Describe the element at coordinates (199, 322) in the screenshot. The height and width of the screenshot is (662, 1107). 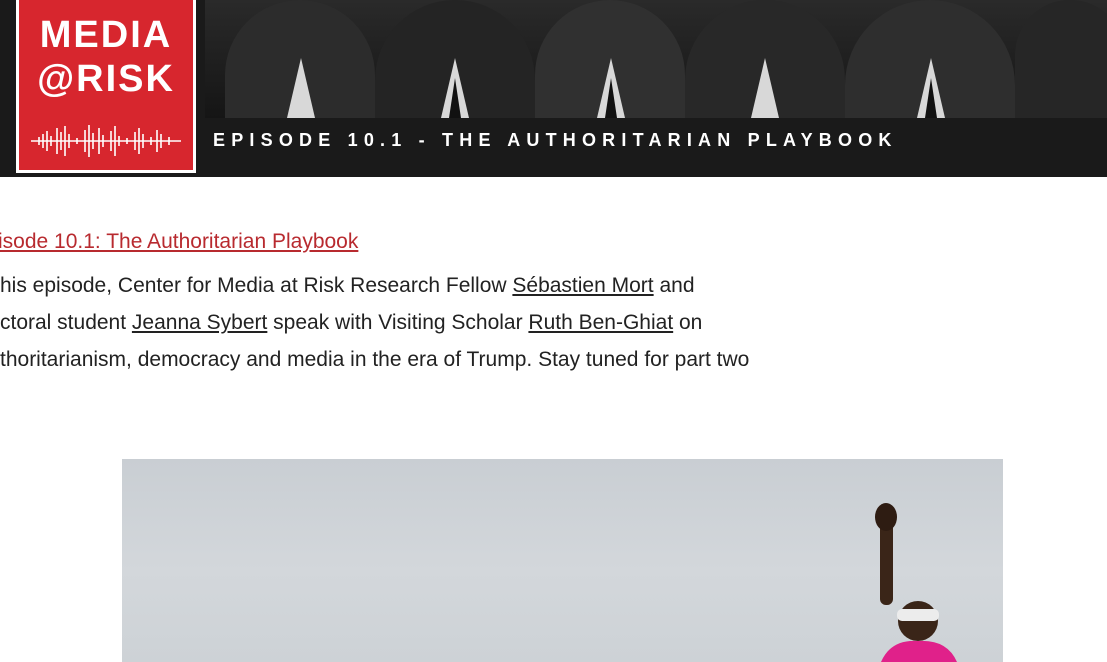
I see `jeanna-sybert-link: Jeanna Sybert` at that location.